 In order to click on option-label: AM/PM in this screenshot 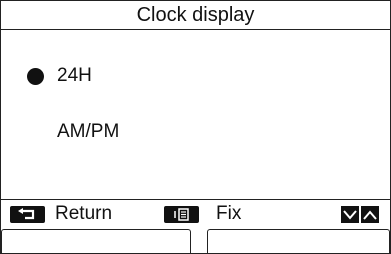, I will do `click(88, 131)`.